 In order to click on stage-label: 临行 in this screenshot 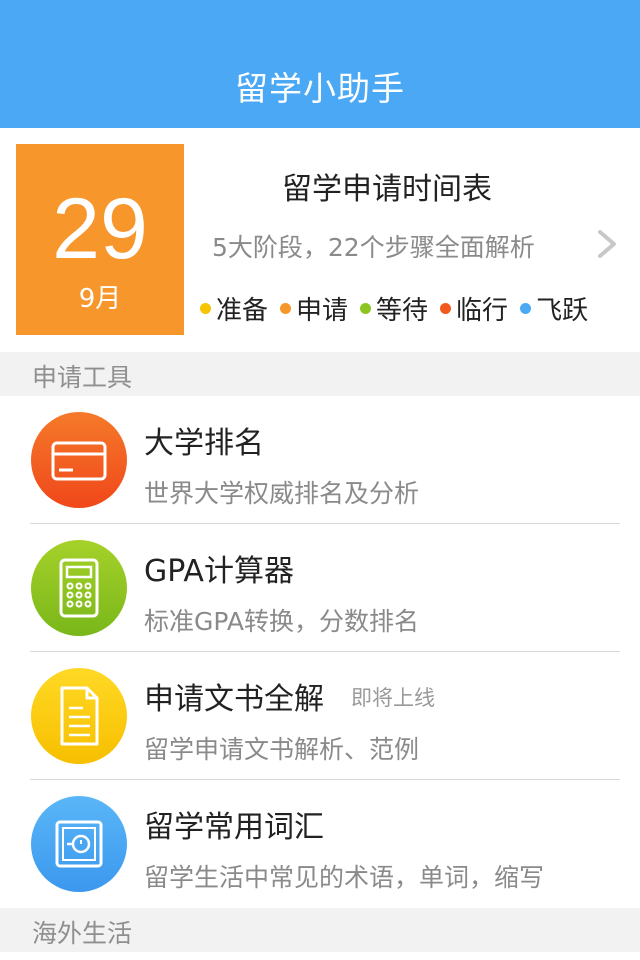, I will do `click(482, 311)`.